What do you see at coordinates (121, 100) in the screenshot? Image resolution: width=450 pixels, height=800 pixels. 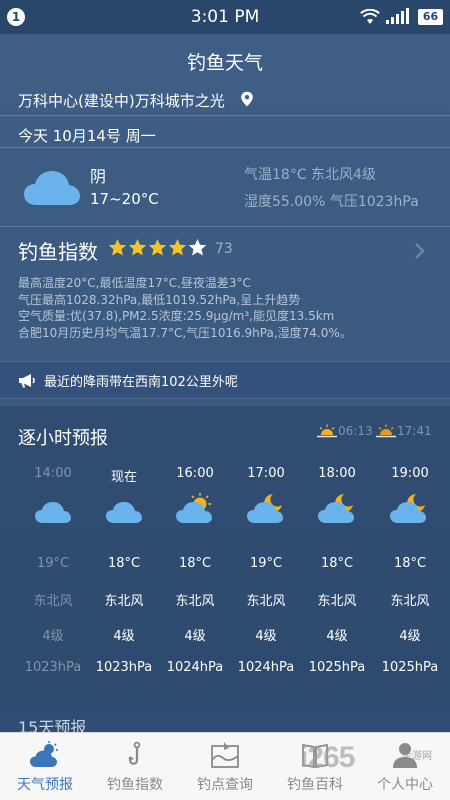 I see `location-name: 万科中心(建设中)万科城市之光` at bounding box center [121, 100].